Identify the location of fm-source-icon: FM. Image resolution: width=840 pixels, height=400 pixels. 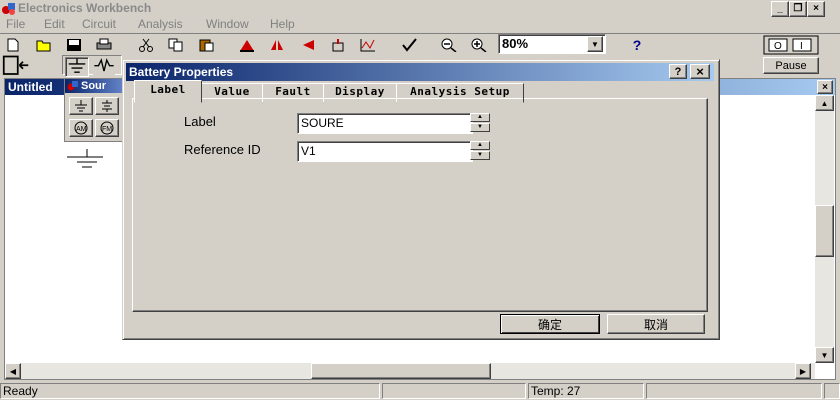
(107, 128).